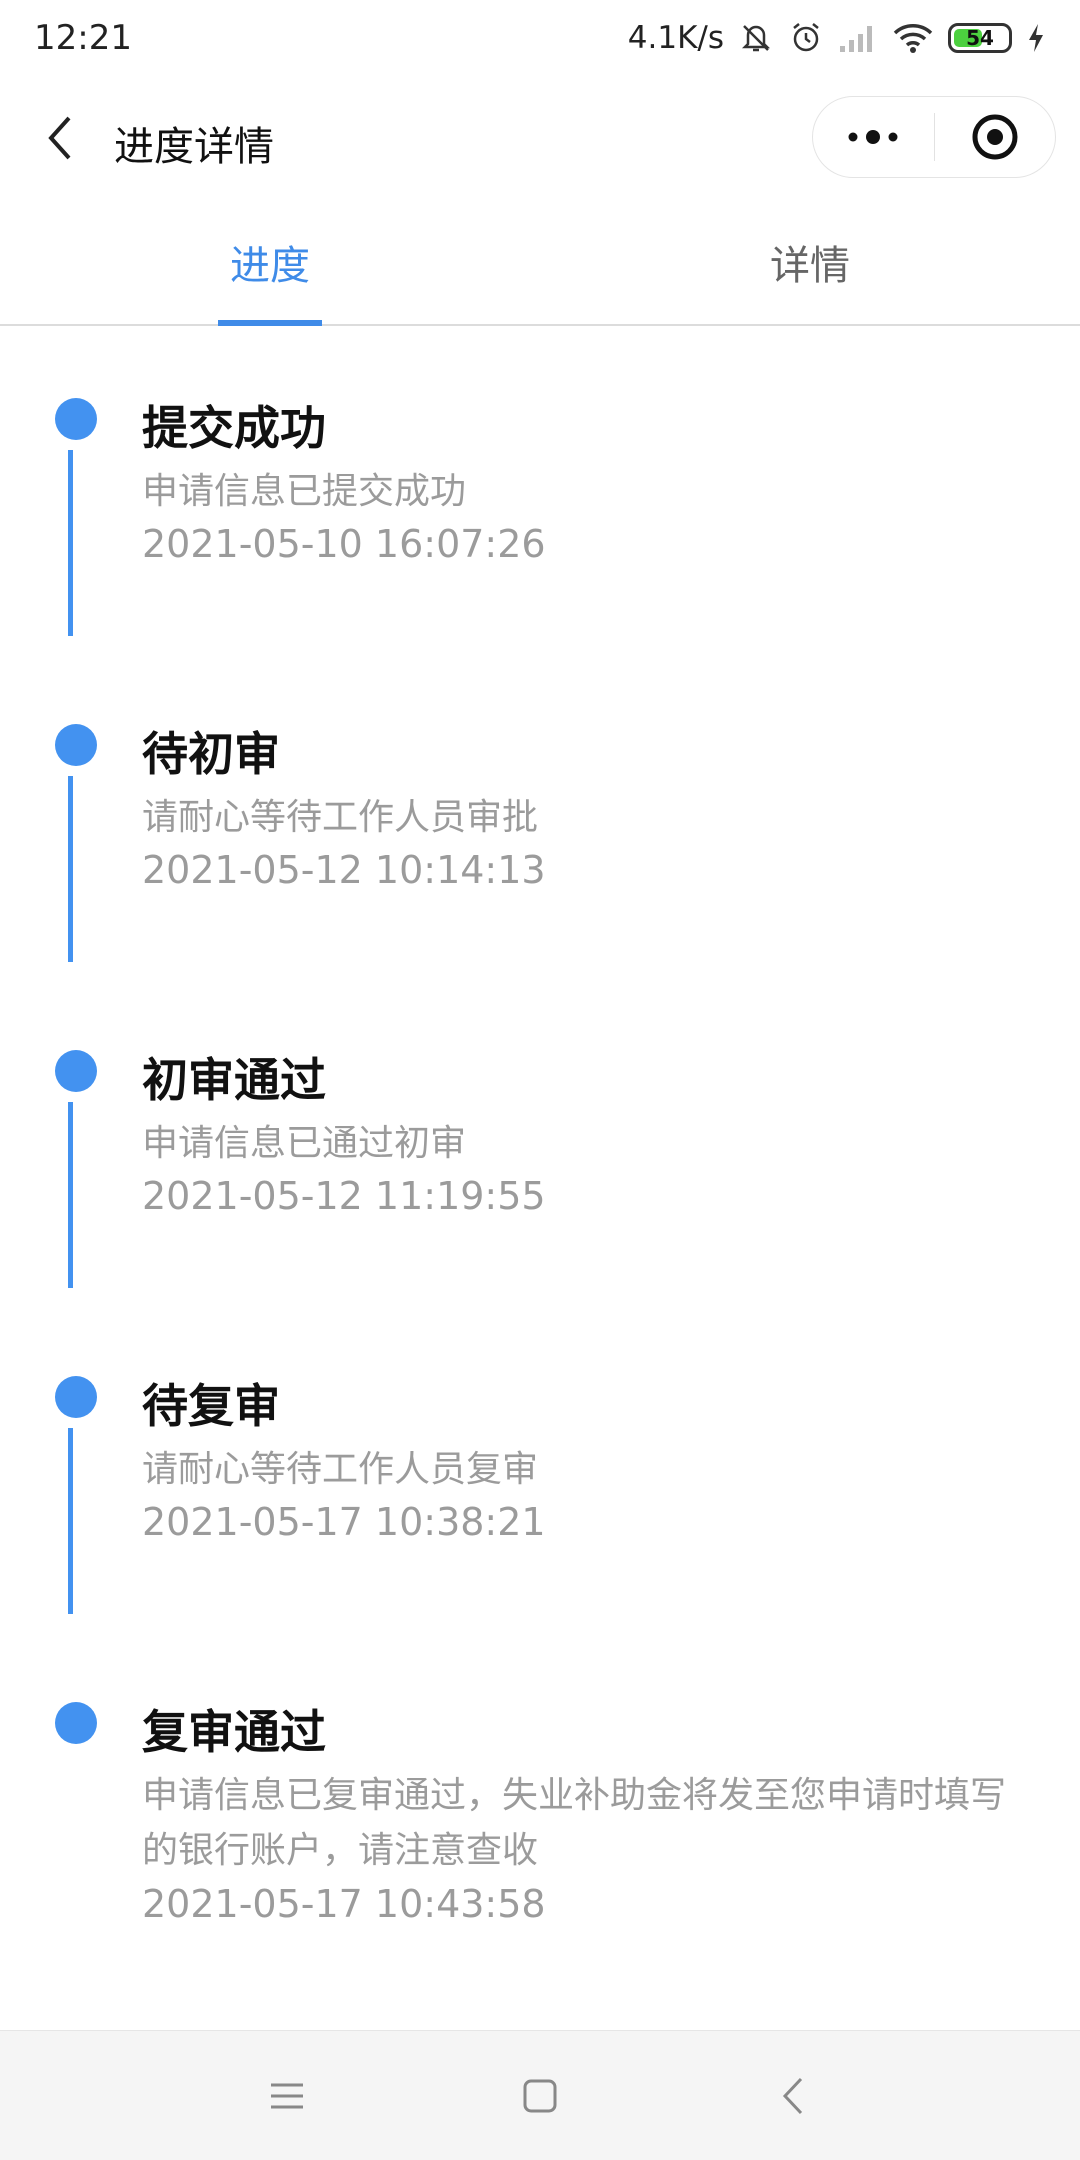 Image resolution: width=1080 pixels, height=2160 pixels. I want to click on page-title: 进度详情, so click(194, 147).